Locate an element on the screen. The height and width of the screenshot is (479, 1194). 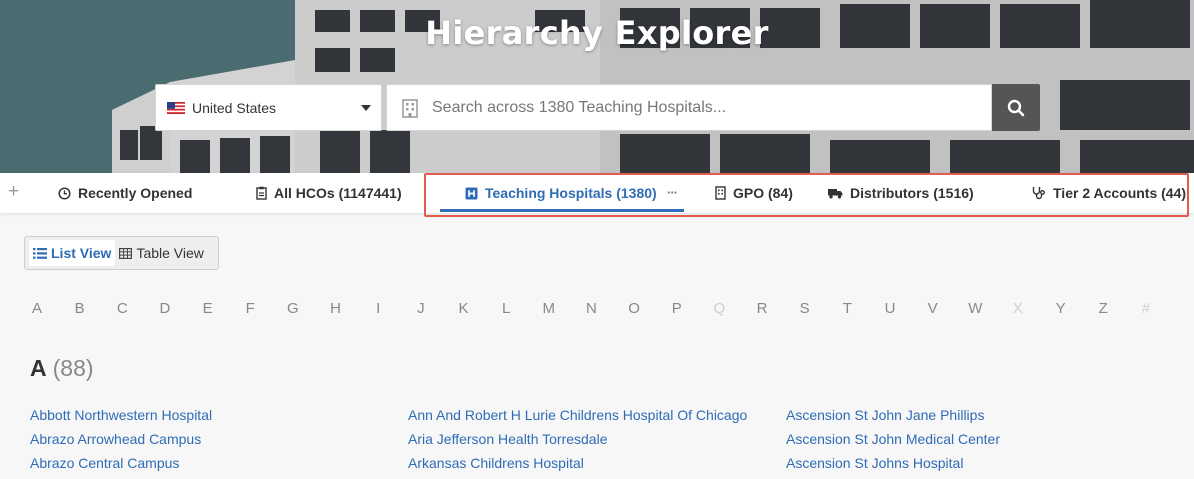
alphabet-letter-l: L is located at coordinates (506, 308).